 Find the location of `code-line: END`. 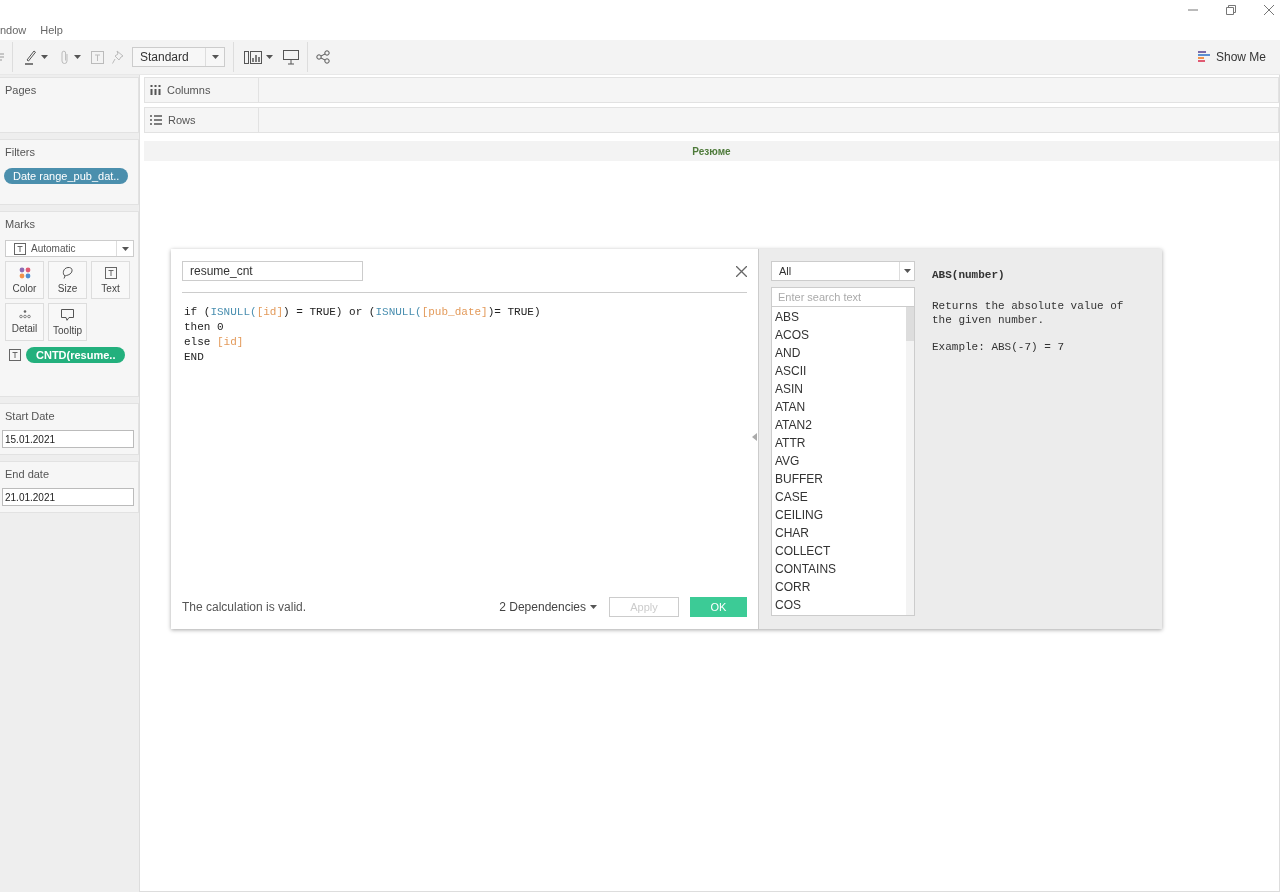

code-line: END is located at coordinates (194, 357).